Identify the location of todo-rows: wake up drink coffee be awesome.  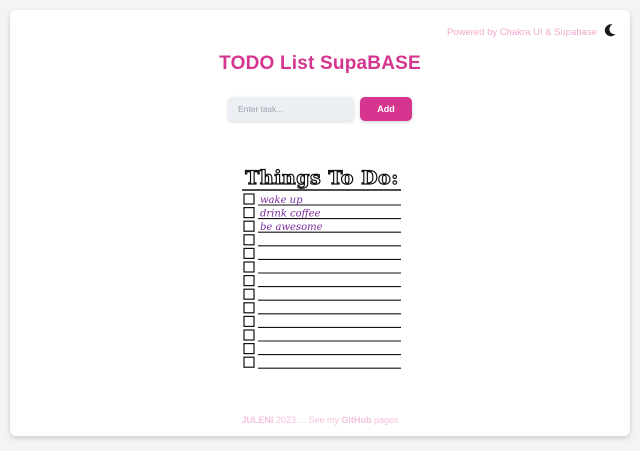
(322, 281).